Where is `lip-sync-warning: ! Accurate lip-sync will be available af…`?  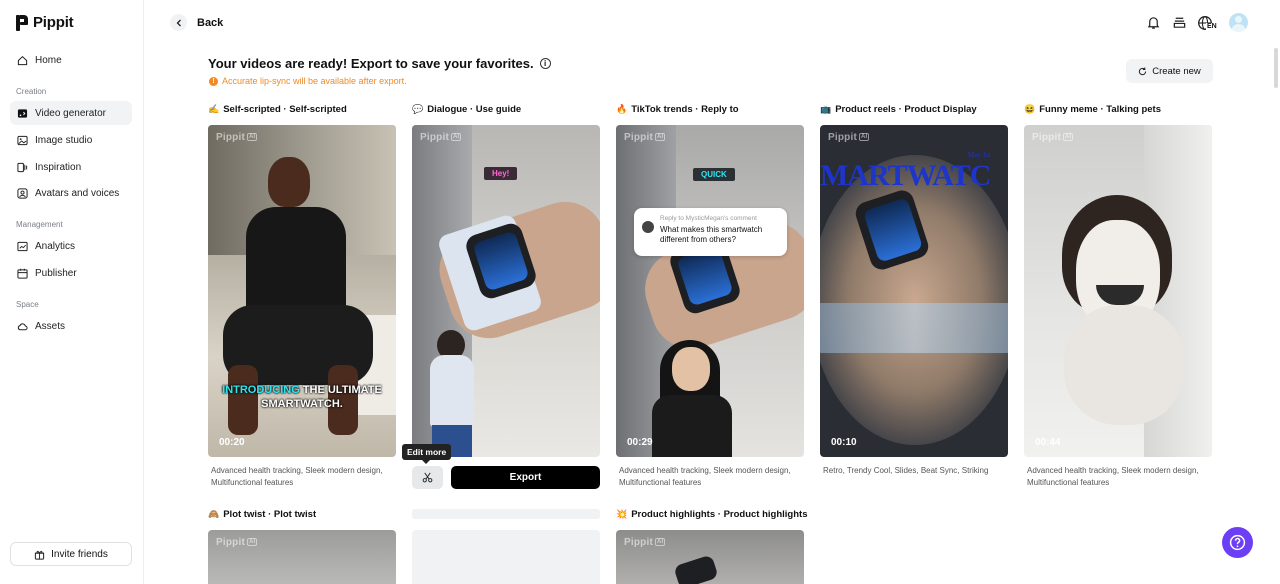
lip-sync-warning: ! Accurate lip-sync will be available af… is located at coordinates (308, 81).